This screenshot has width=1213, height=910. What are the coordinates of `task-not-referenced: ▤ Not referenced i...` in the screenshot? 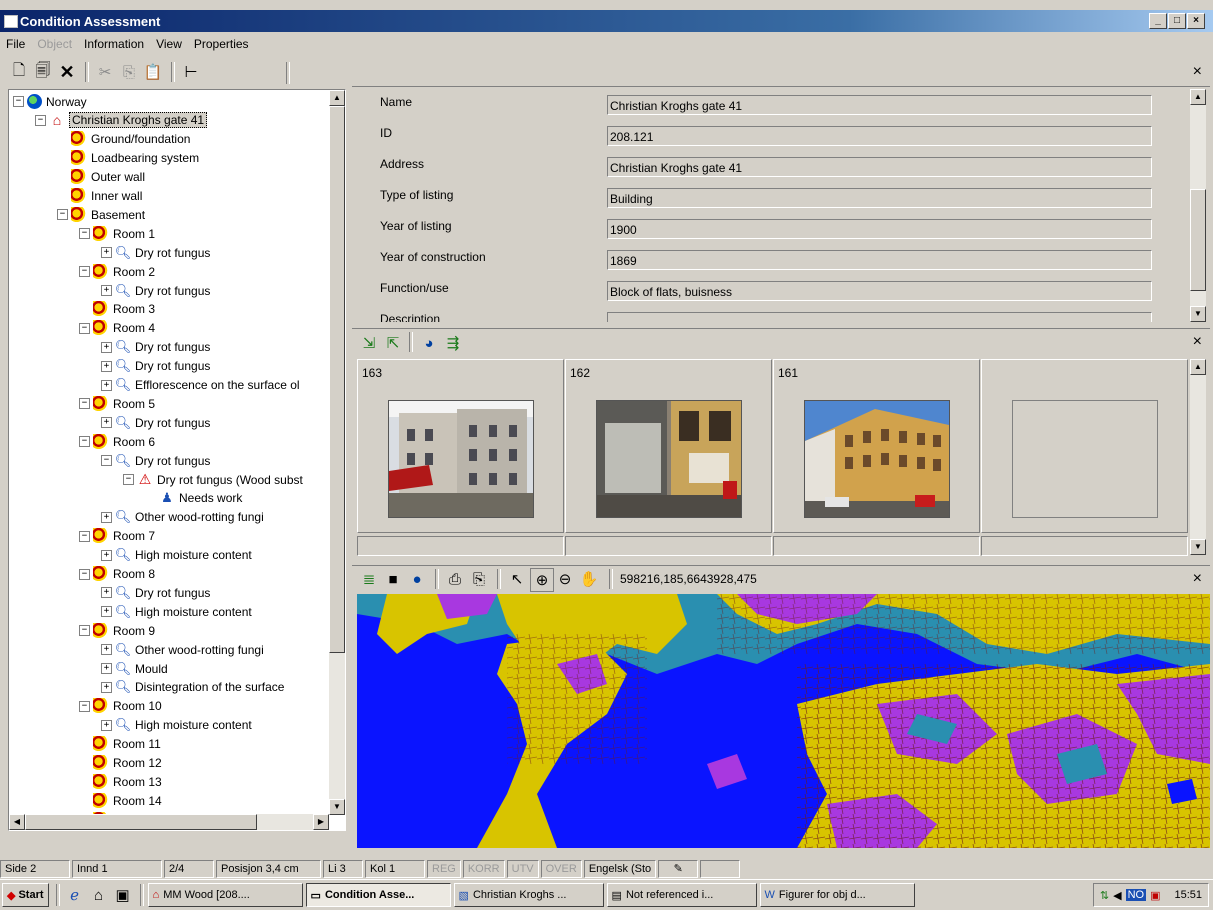 It's located at (681, 895).